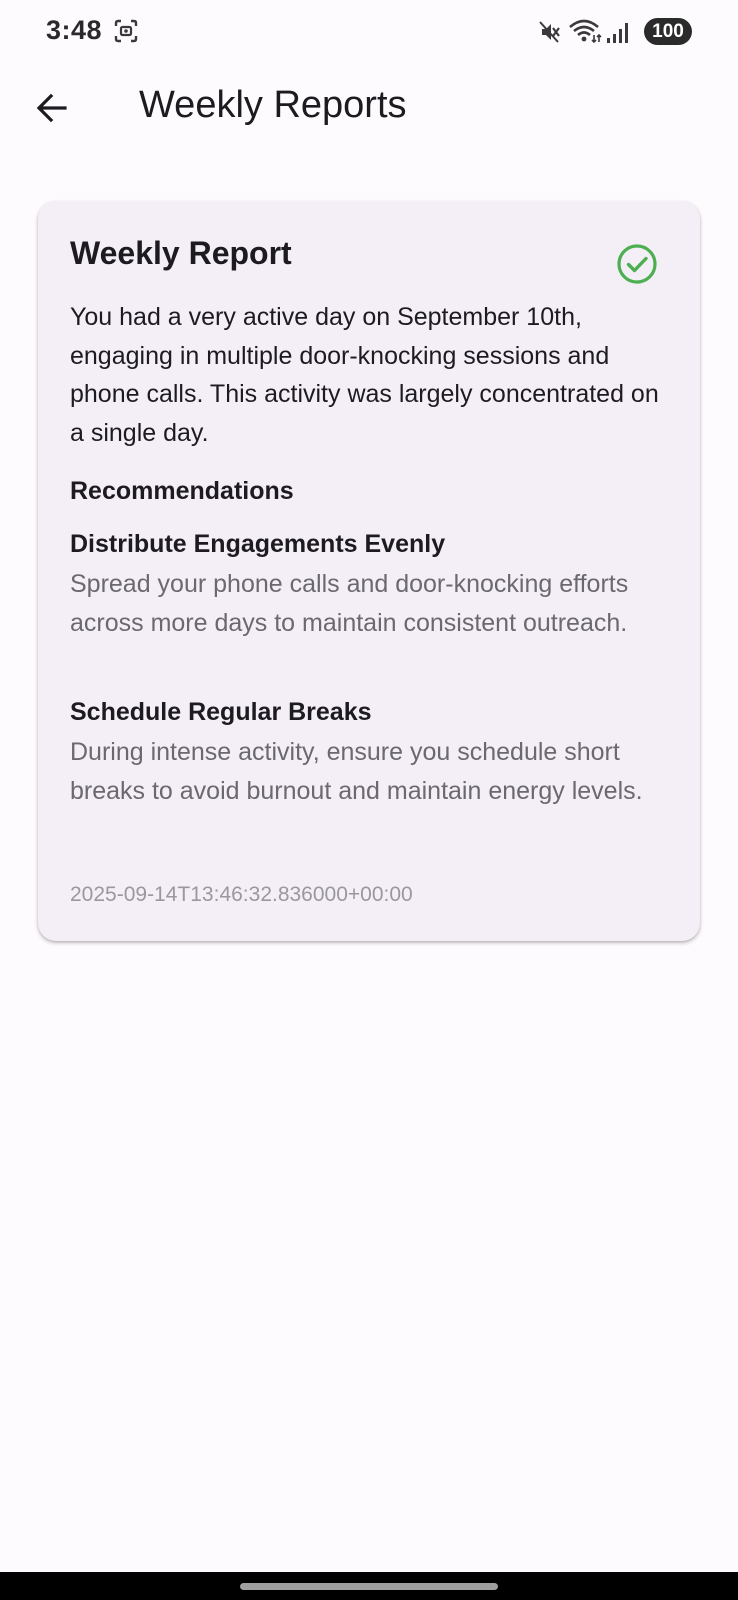  What do you see at coordinates (273, 105) in the screenshot?
I see `page-title: Weekly Reports` at bounding box center [273, 105].